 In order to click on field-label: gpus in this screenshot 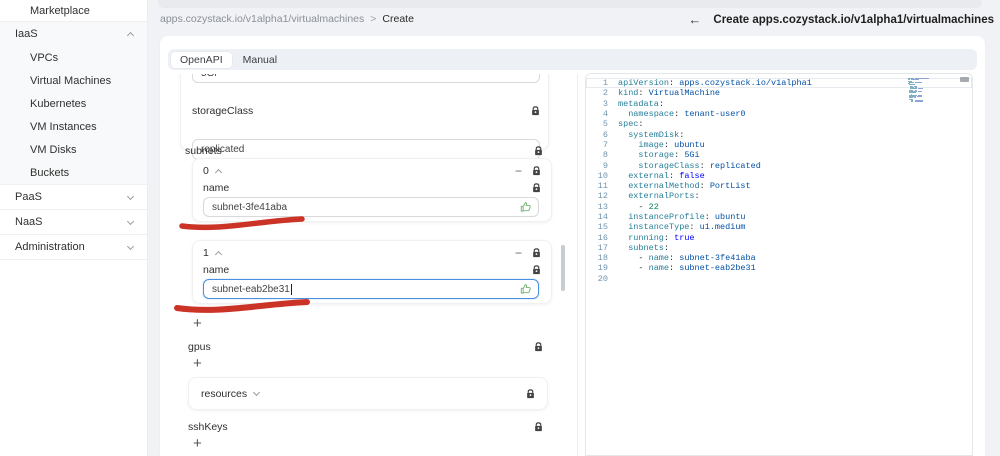, I will do `click(199, 347)`.